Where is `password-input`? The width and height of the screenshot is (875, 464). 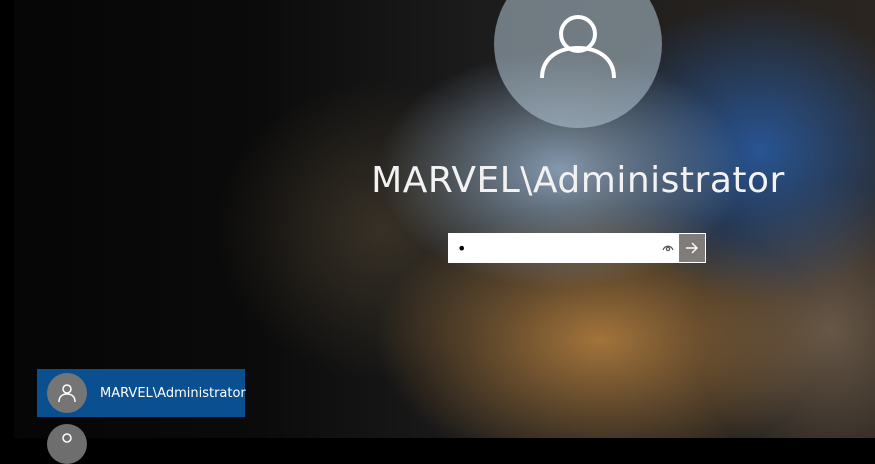
password-input is located at coordinates (553, 248).